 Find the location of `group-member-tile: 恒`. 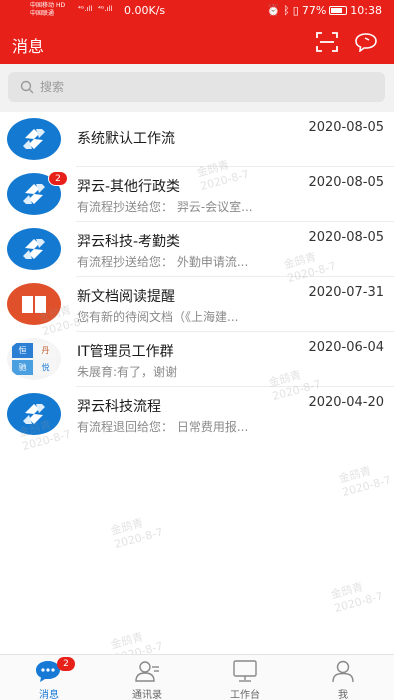

group-member-tile: 恒 is located at coordinates (22, 350).